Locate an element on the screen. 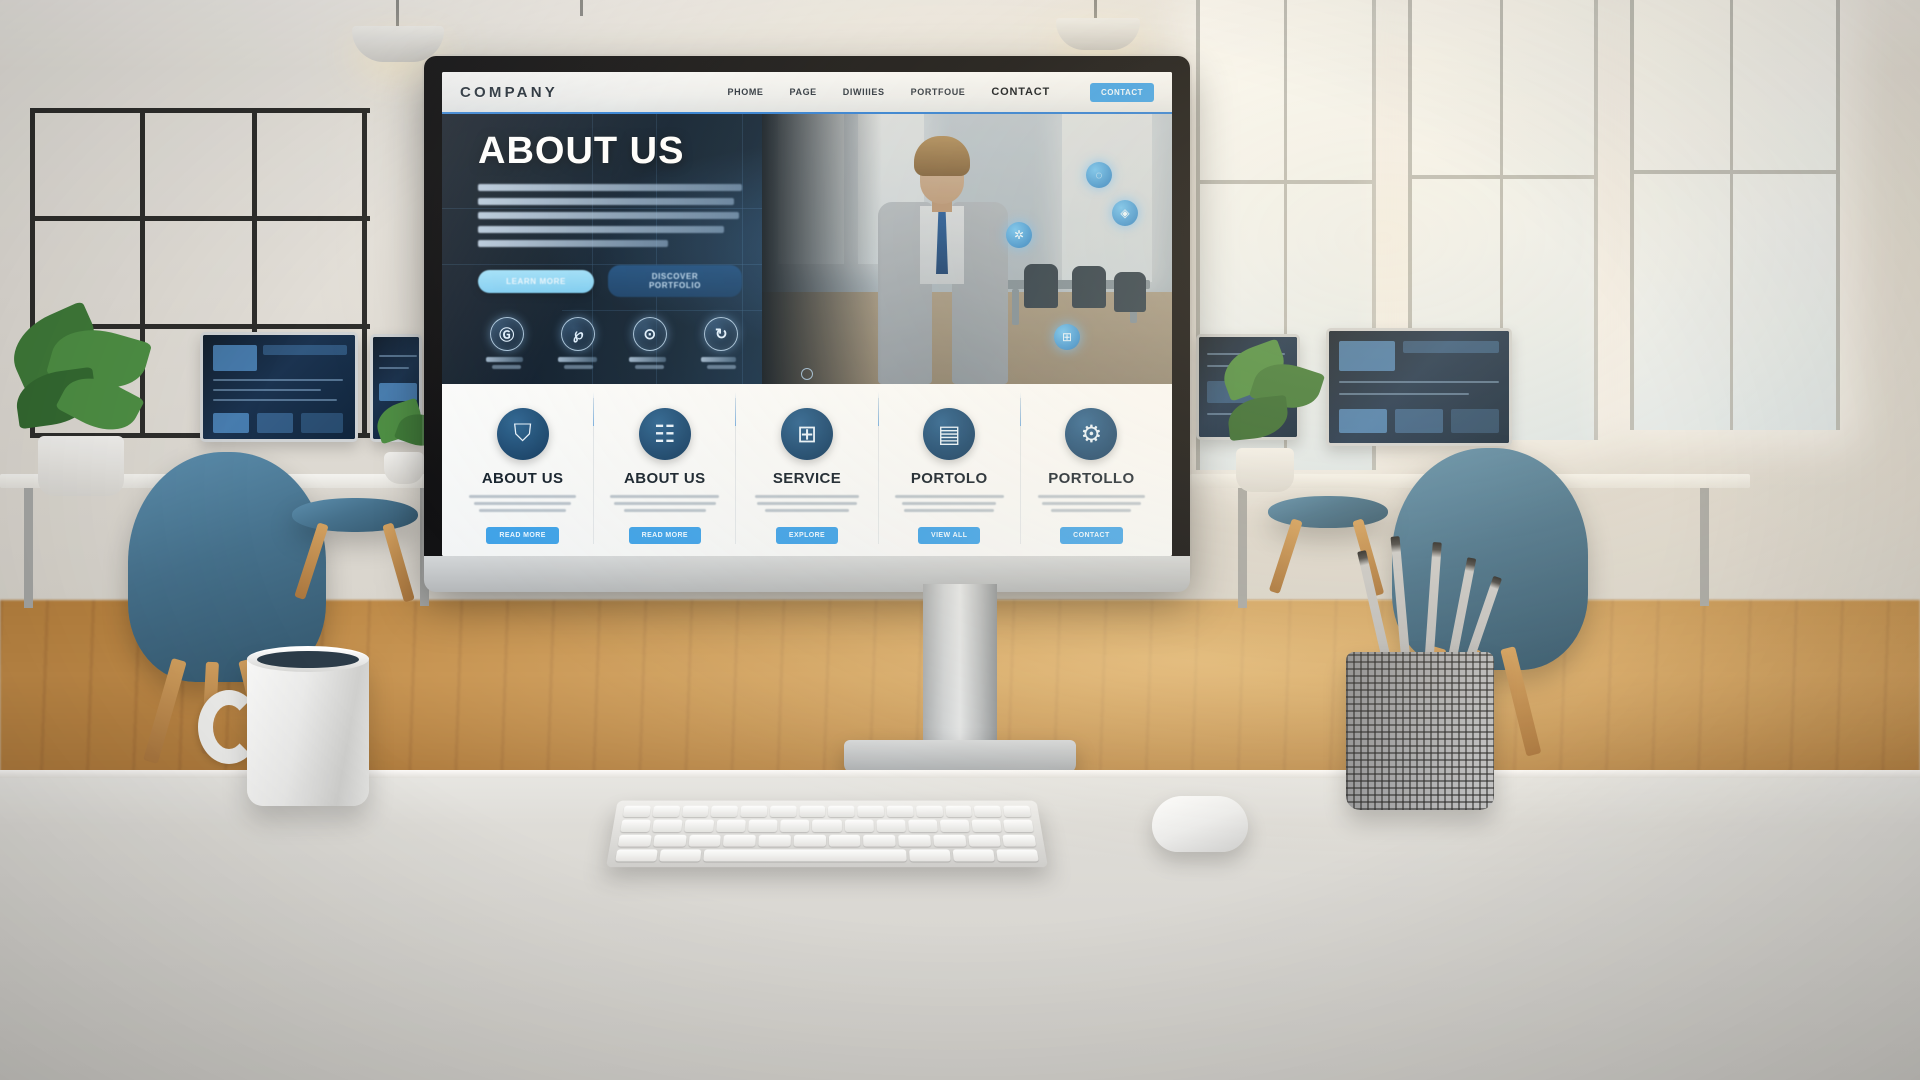 The image size is (1920, 1080). feature-card: ☷ ABOUT US READ MORE is located at coordinates (665, 468).